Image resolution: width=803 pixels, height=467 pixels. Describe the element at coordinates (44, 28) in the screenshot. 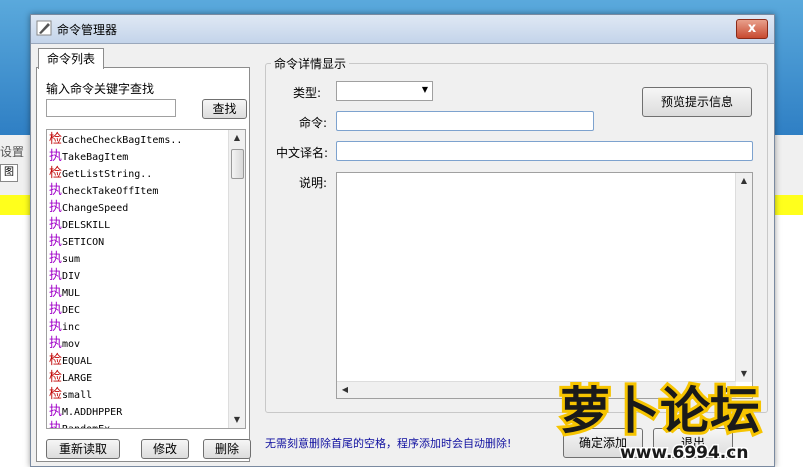

I see `pen-icon` at that location.